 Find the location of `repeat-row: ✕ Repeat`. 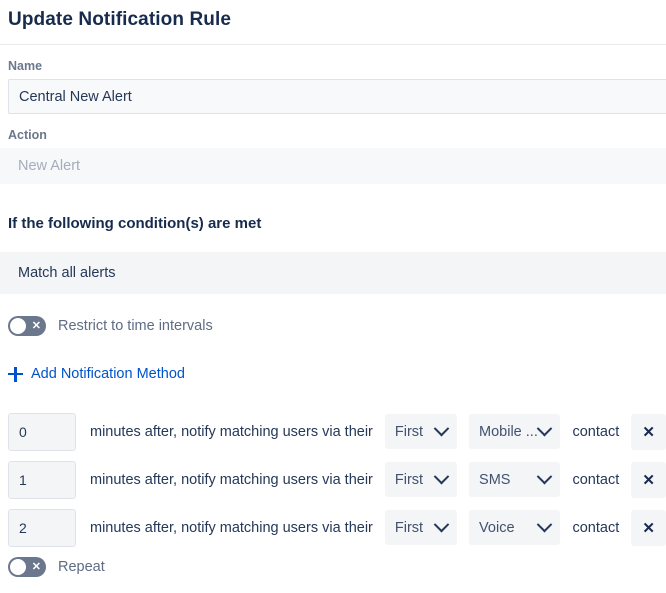

repeat-row: ✕ Repeat is located at coordinates (333, 566).